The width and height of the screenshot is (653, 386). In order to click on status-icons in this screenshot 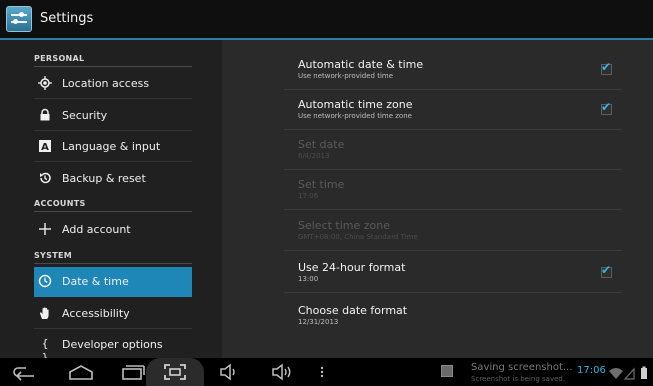, I will do `click(629, 372)`.